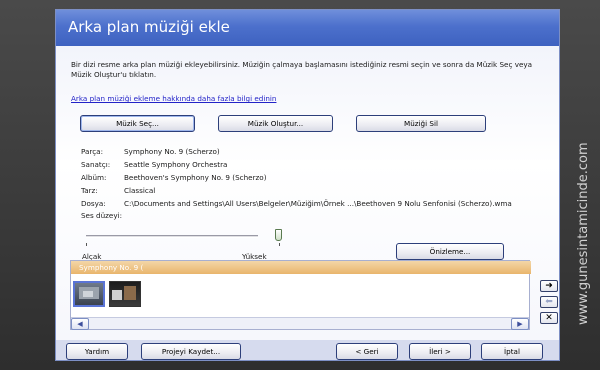 The width and height of the screenshot is (600, 370). I want to click on page-title: Arka plan müziği ekle, so click(149, 27).